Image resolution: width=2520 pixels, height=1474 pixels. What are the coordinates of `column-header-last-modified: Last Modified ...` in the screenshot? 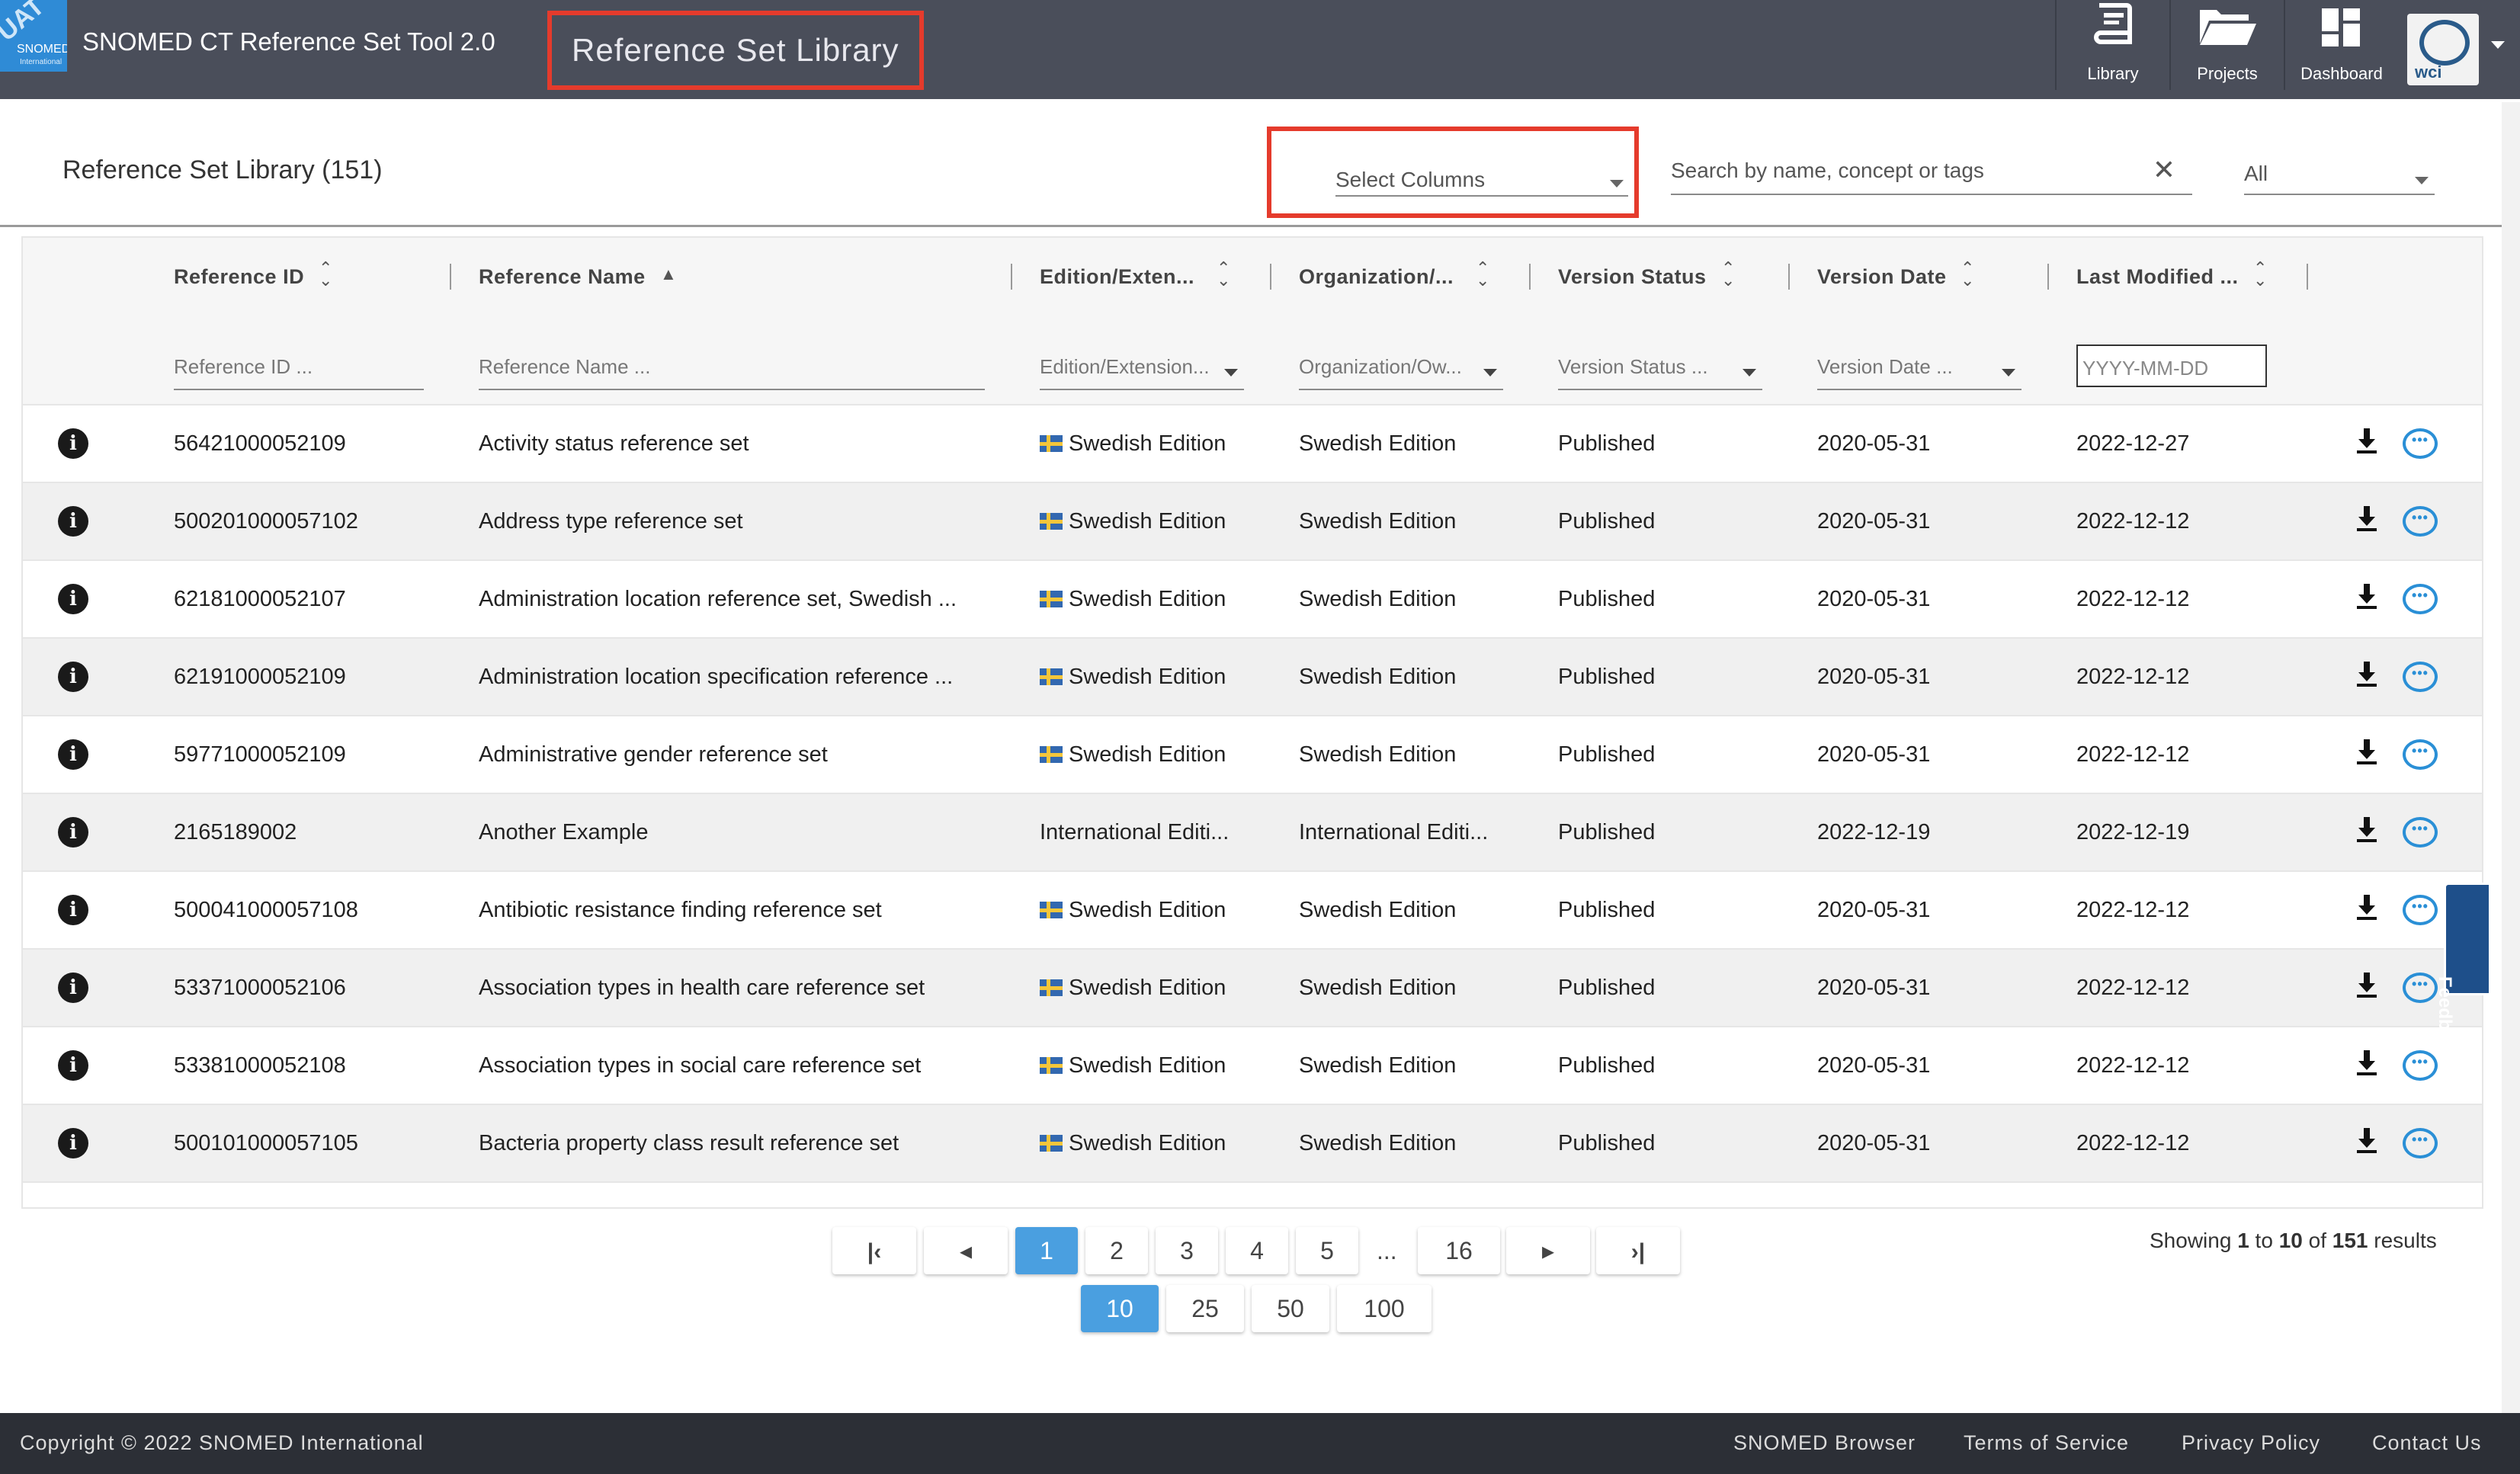 It's located at (2157, 277).